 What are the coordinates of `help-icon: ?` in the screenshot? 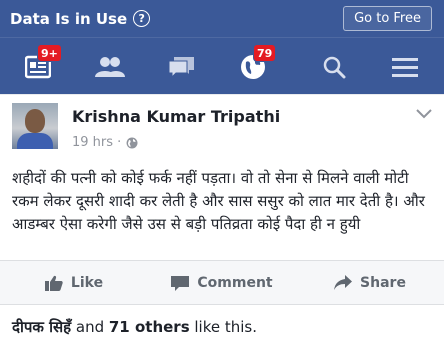 It's located at (142, 18).